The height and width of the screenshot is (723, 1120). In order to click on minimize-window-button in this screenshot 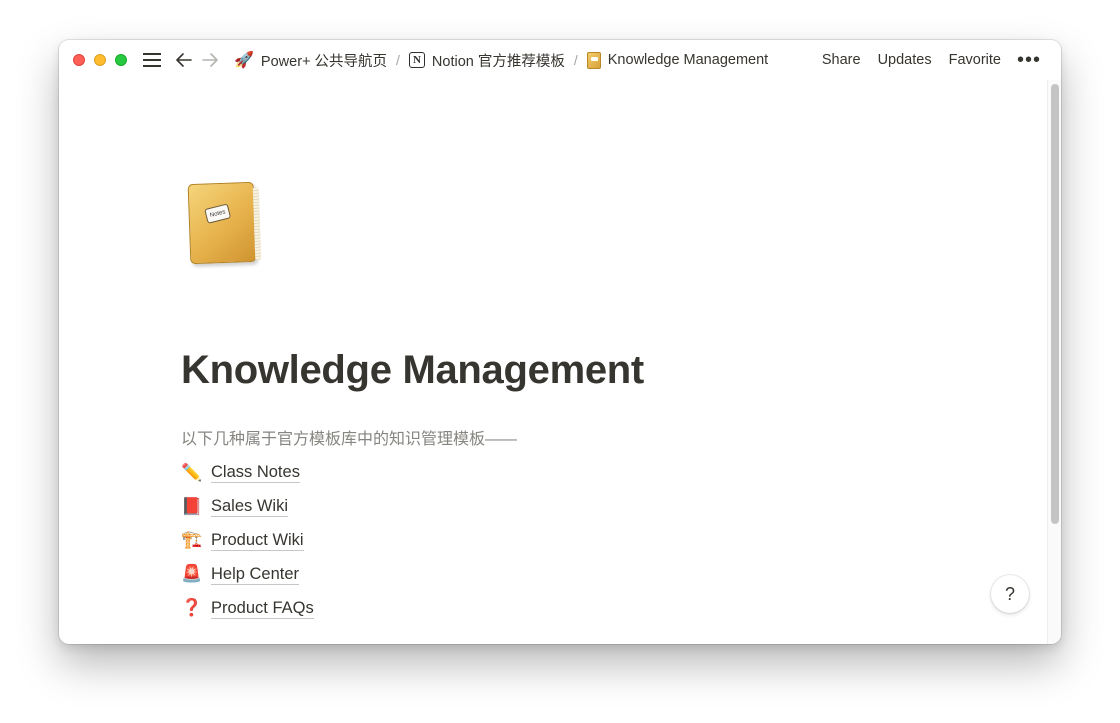, I will do `click(100, 60)`.